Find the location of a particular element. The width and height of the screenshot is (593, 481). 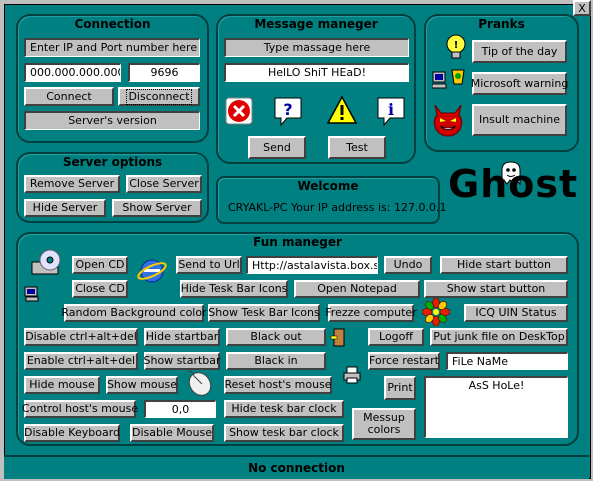

open-notepad-button: Open Notepad is located at coordinates (357, 289).